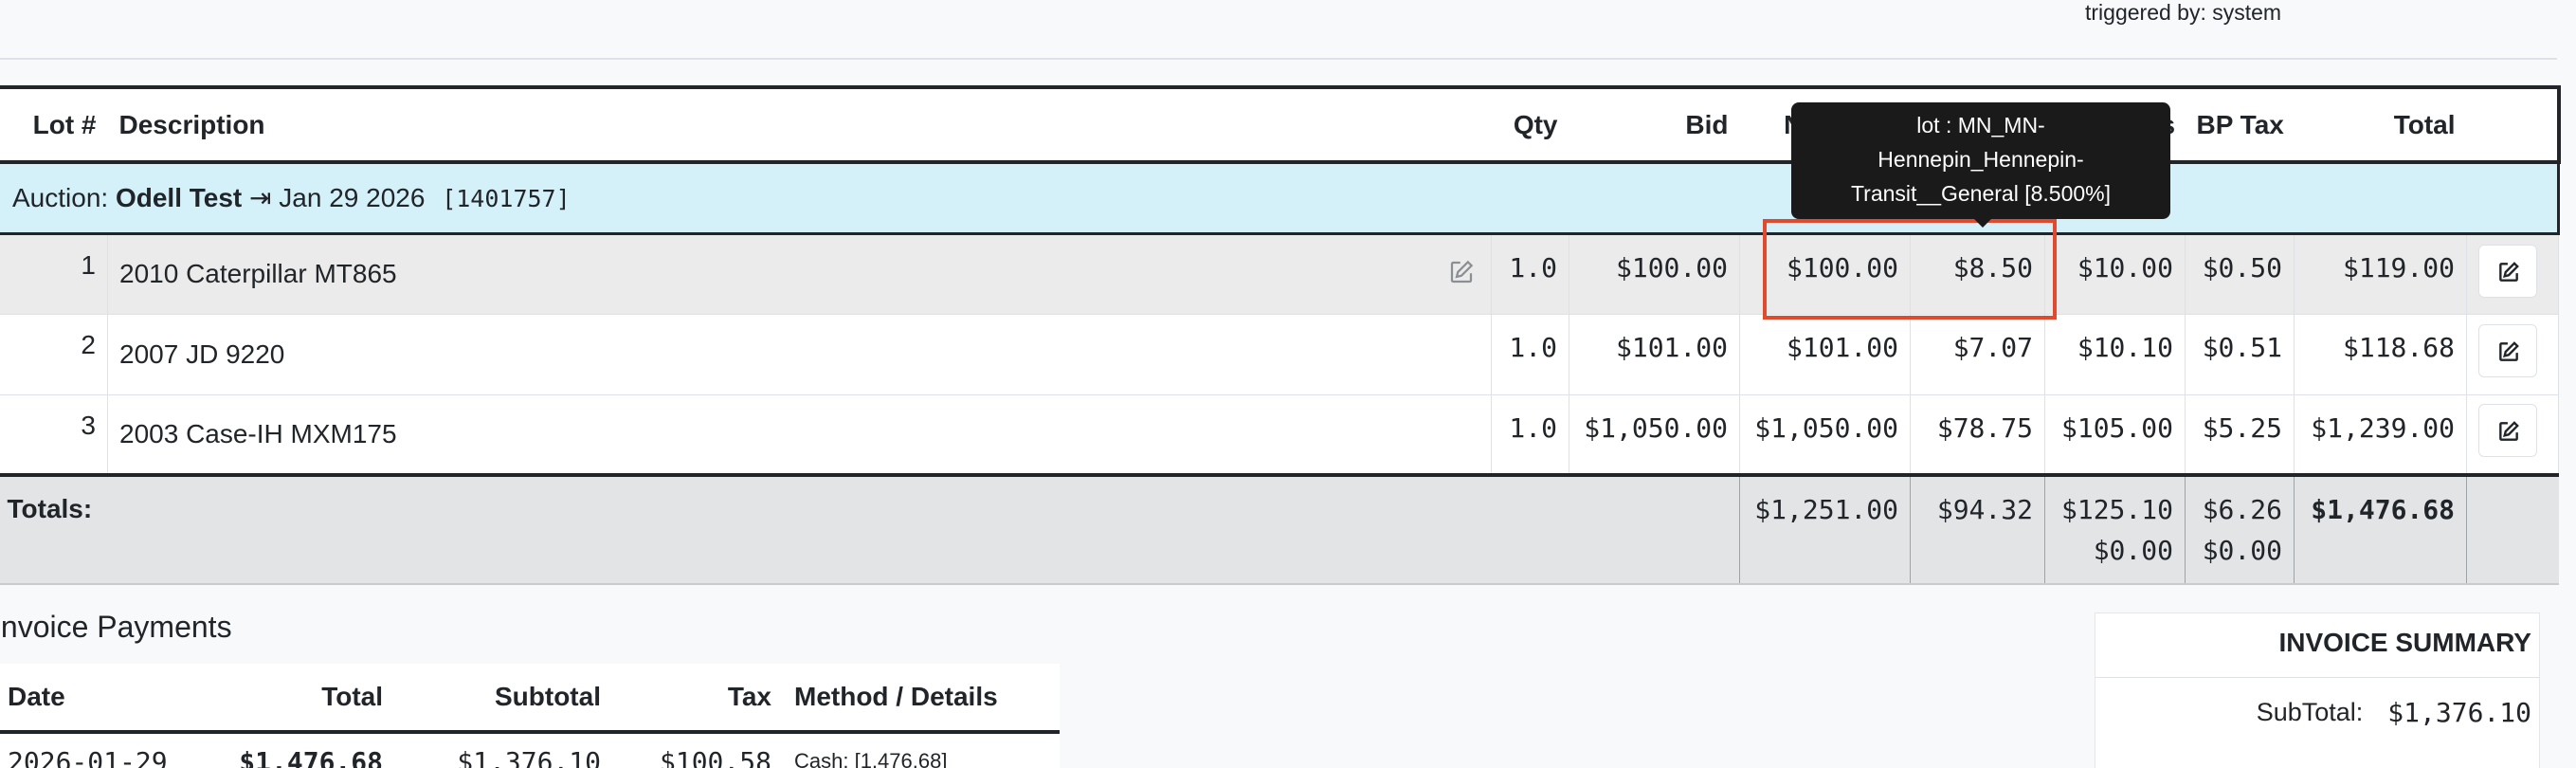 This screenshot has width=2576, height=768. I want to click on tooltip-arrow, so click(1983, 223).